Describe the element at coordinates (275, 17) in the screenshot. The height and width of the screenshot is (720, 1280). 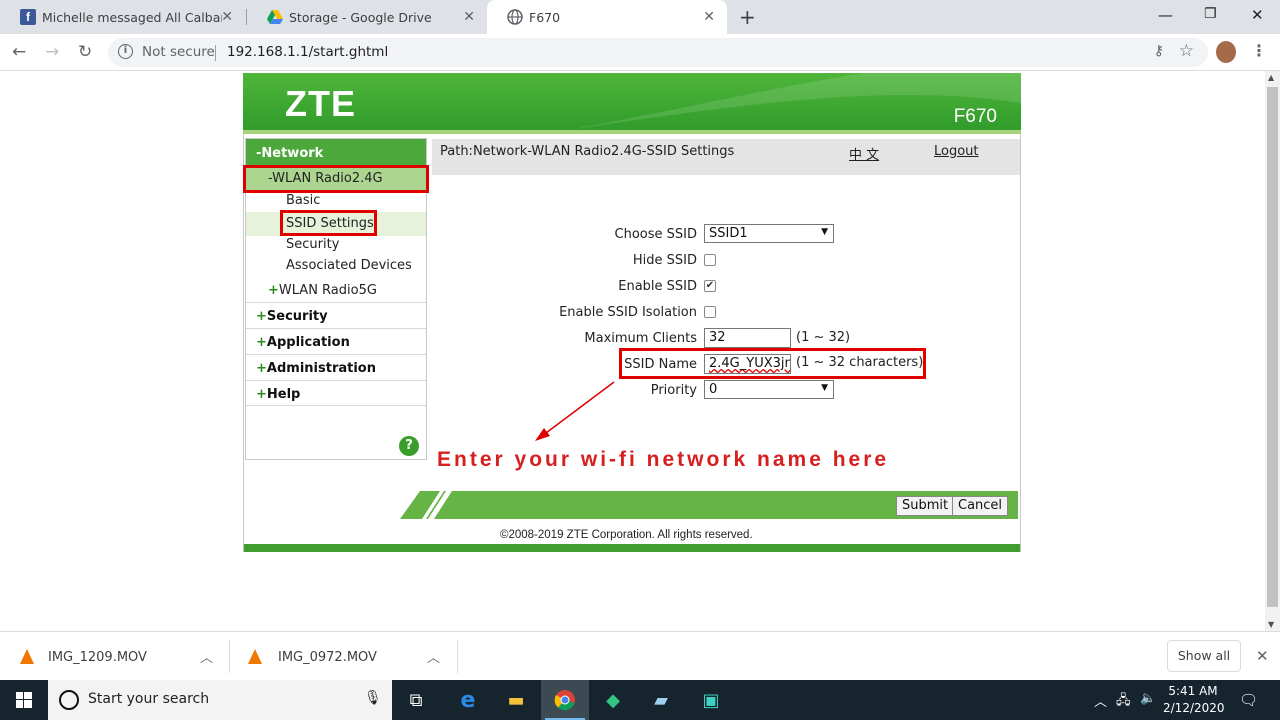
I see `google-drive-icon` at that location.